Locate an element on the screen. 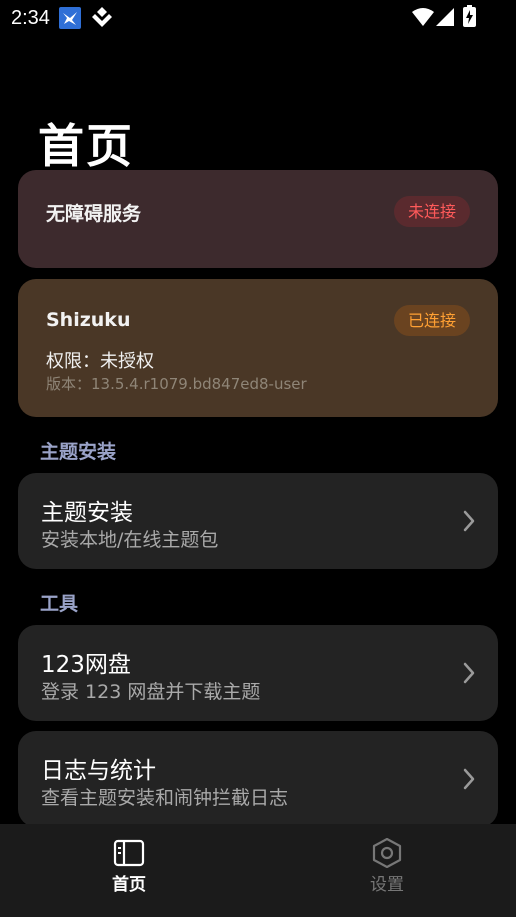  nav-settings: 设置 is located at coordinates (387, 867).